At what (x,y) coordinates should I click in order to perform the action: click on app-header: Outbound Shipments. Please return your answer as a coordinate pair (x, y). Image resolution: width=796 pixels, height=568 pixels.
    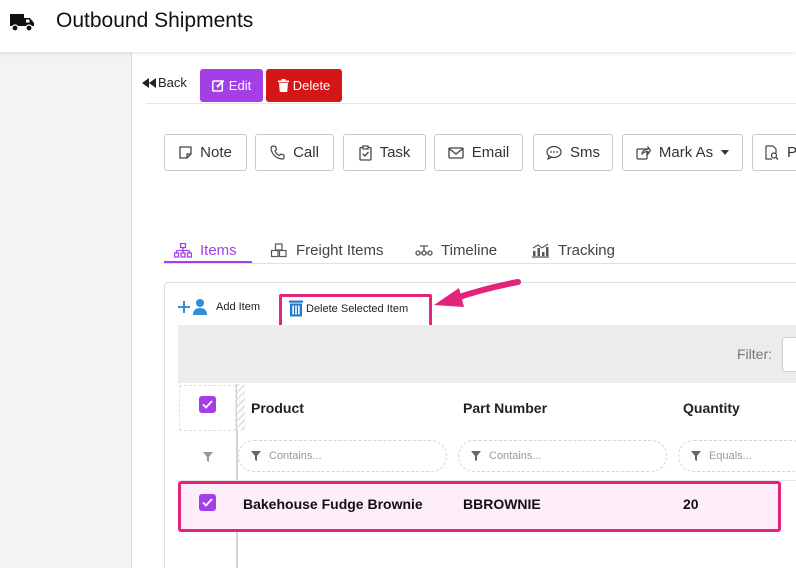
    Looking at the image, I should click on (398, 26).